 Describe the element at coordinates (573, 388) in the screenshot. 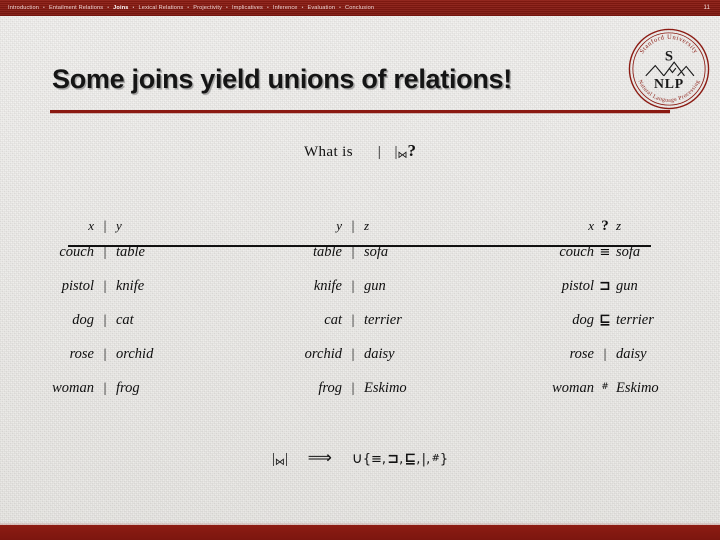

I see `panel3-row4-left: woman` at that location.